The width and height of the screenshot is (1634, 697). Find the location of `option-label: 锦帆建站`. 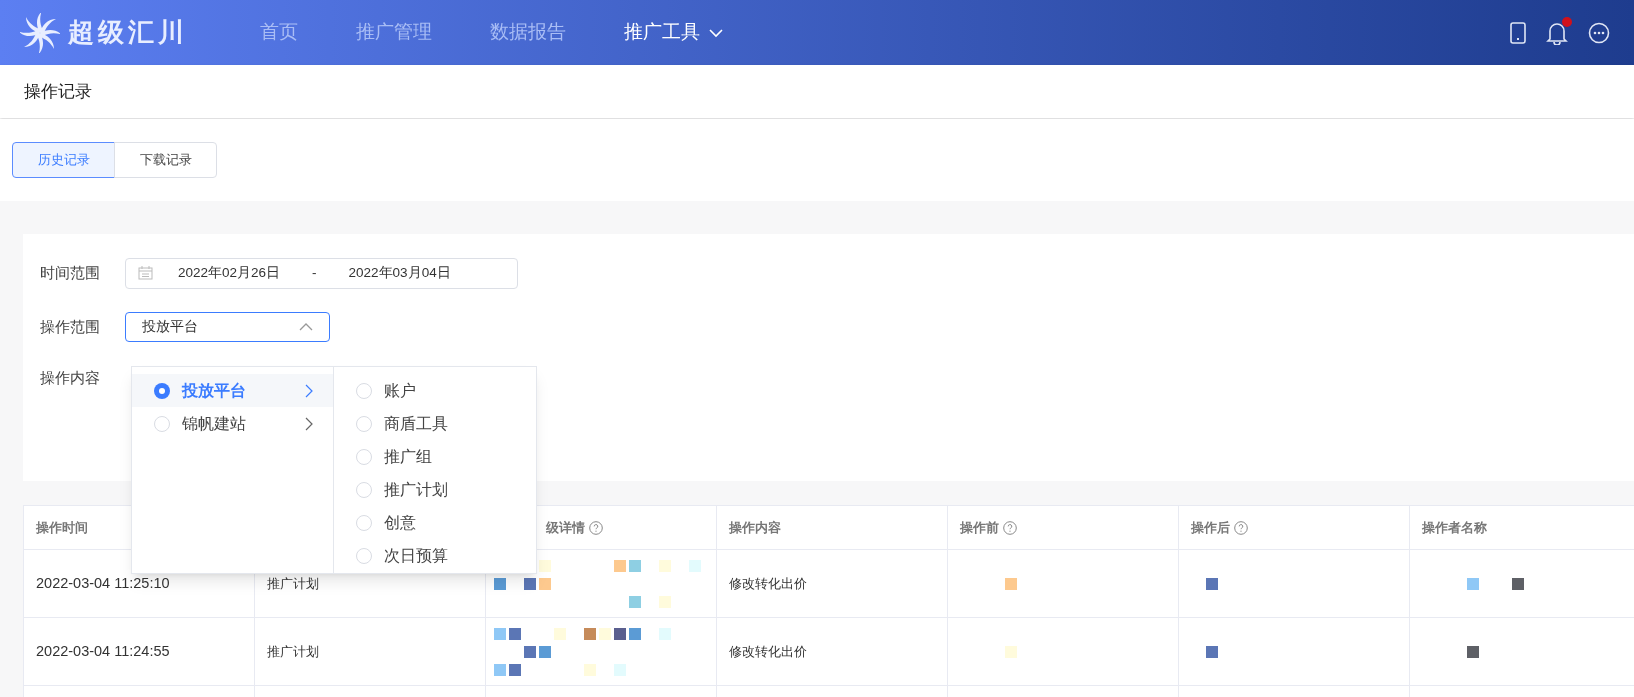

option-label: 锦帆建站 is located at coordinates (214, 423).